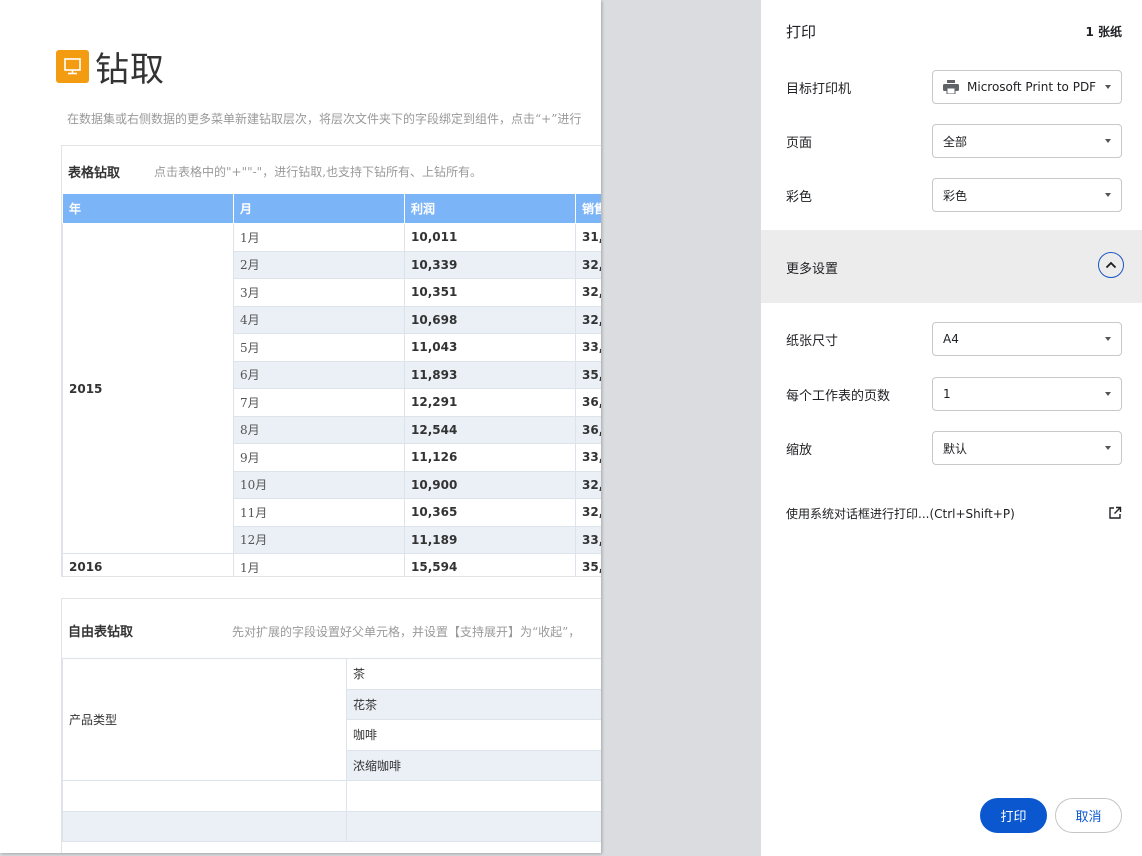 Image resolution: width=1142 pixels, height=856 pixels. What do you see at coordinates (319, 429) in the screenshot?
I see `month-cell: 8月` at bounding box center [319, 429].